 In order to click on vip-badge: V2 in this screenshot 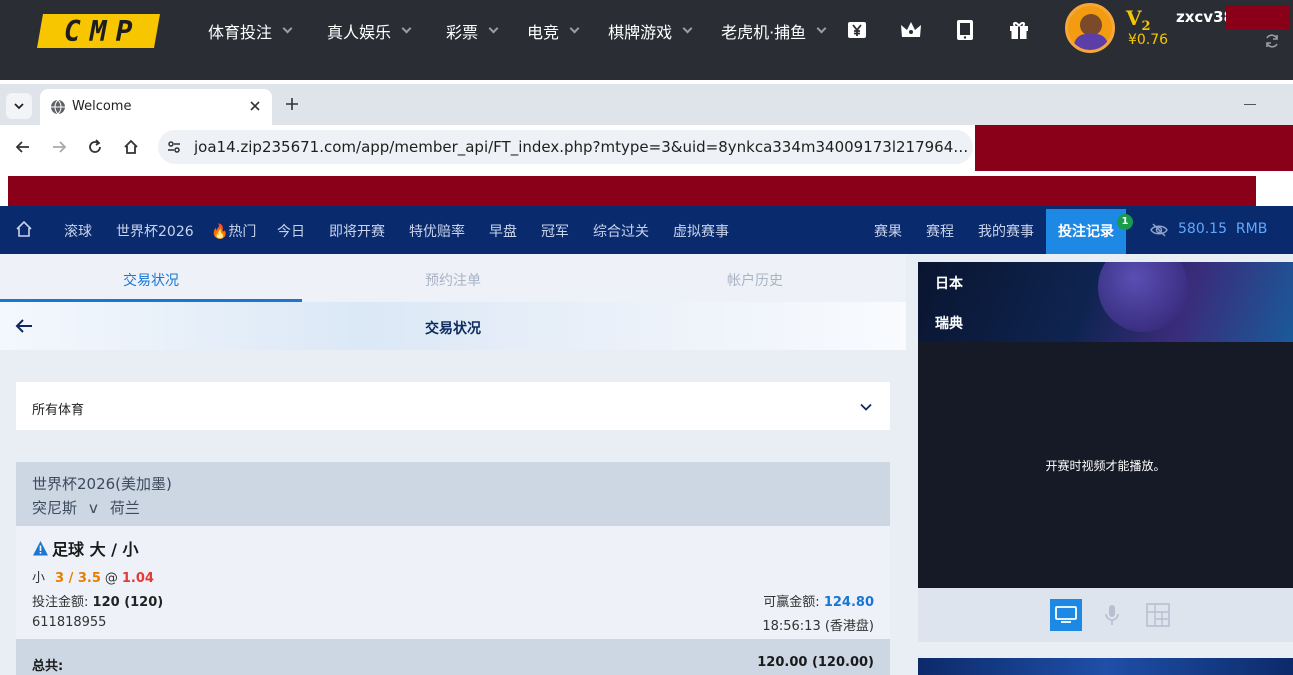, I will do `click(1138, 20)`.